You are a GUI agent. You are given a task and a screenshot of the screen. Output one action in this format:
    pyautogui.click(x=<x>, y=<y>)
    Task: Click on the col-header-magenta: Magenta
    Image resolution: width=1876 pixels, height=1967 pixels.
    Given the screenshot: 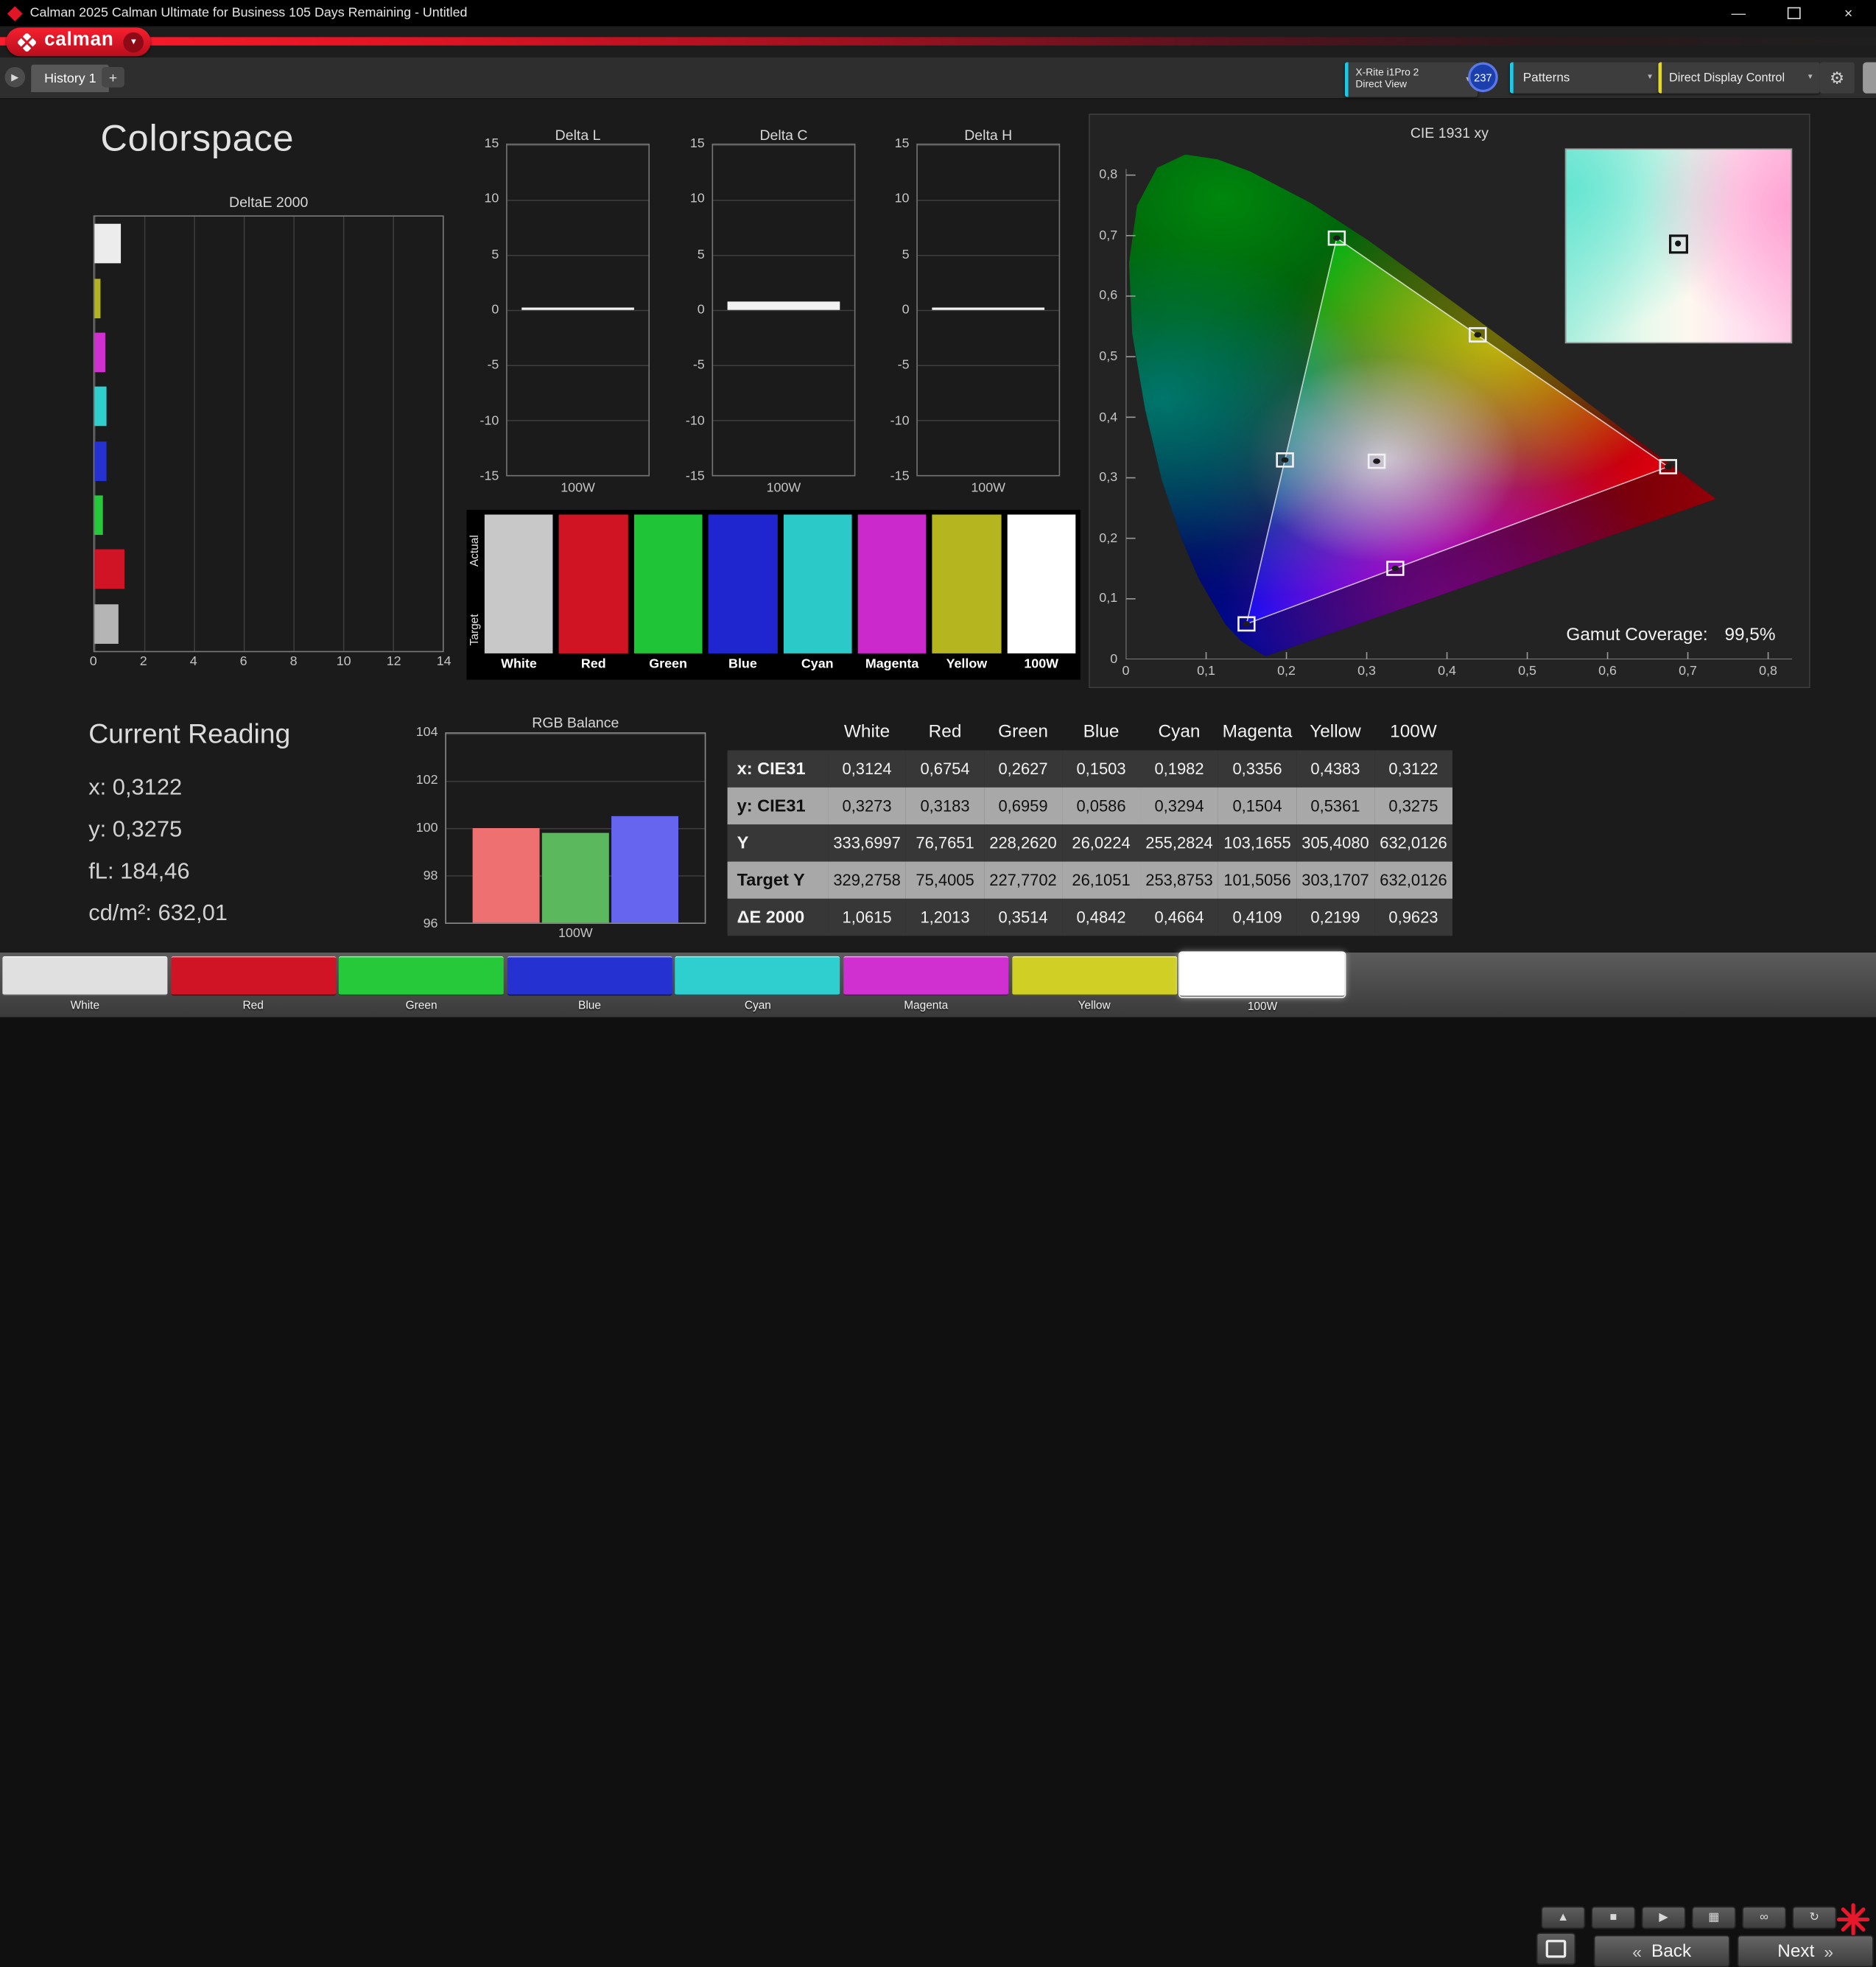 What is the action you would take?
    pyautogui.click(x=1258, y=732)
    